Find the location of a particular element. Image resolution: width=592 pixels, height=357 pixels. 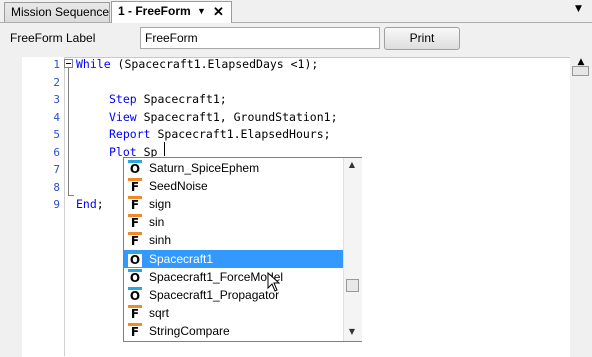

code-keyword: View is located at coordinates (123, 116).